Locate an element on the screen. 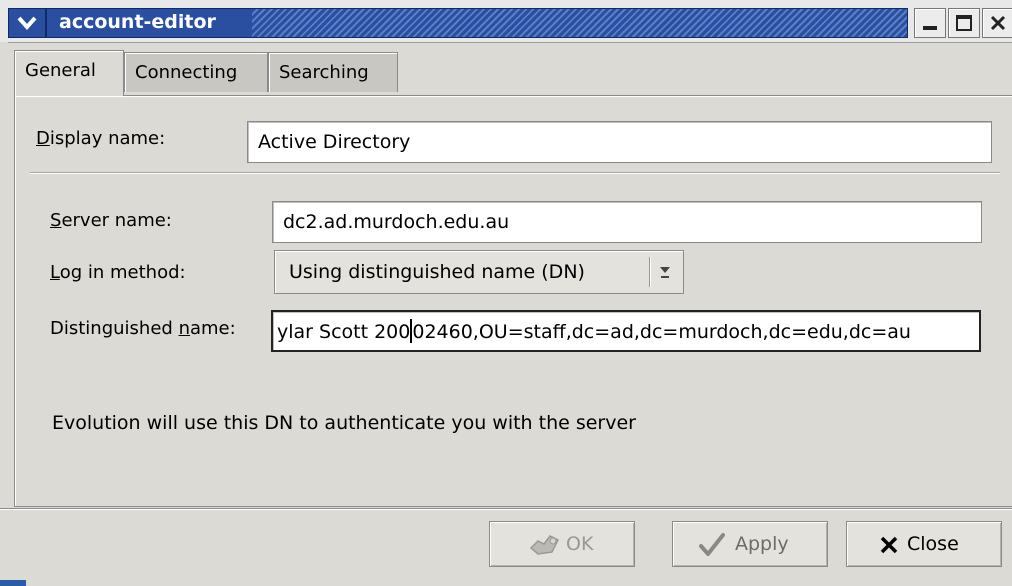  tab-general: General is located at coordinates (69, 73).